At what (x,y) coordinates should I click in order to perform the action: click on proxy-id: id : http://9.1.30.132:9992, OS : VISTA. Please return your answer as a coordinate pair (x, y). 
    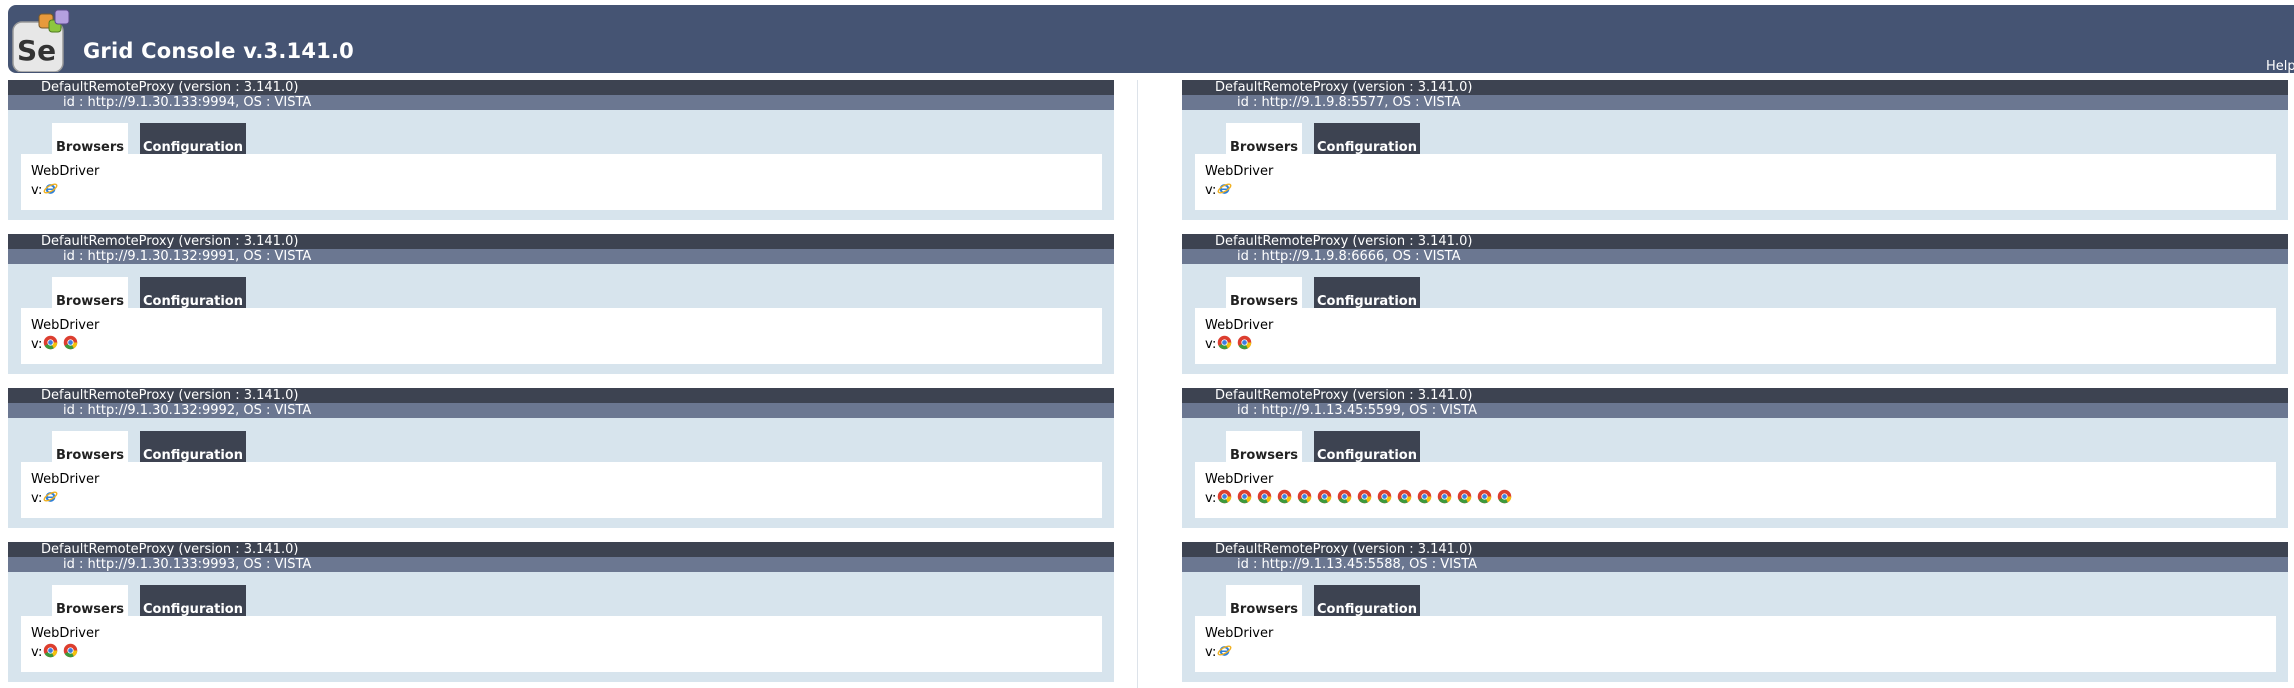
    Looking at the image, I should click on (561, 410).